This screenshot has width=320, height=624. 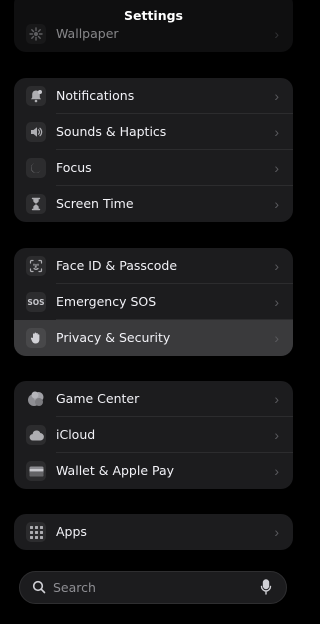 I want to click on settings-row-apps: Apps ›, so click(x=153, y=532).